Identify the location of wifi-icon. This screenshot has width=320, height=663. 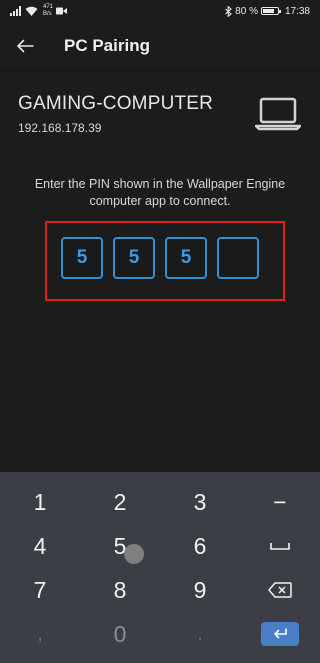
(31, 11).